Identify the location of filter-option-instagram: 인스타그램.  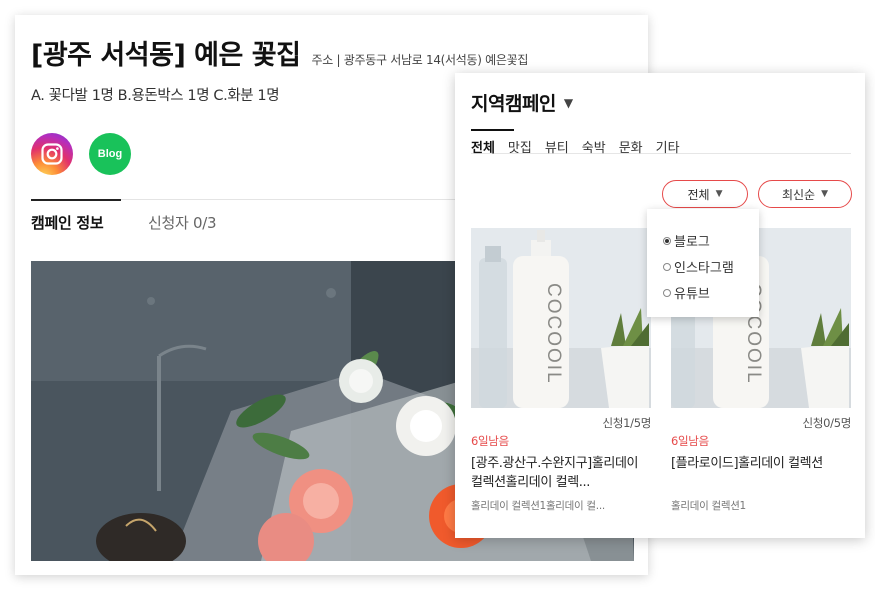
(698, 266).